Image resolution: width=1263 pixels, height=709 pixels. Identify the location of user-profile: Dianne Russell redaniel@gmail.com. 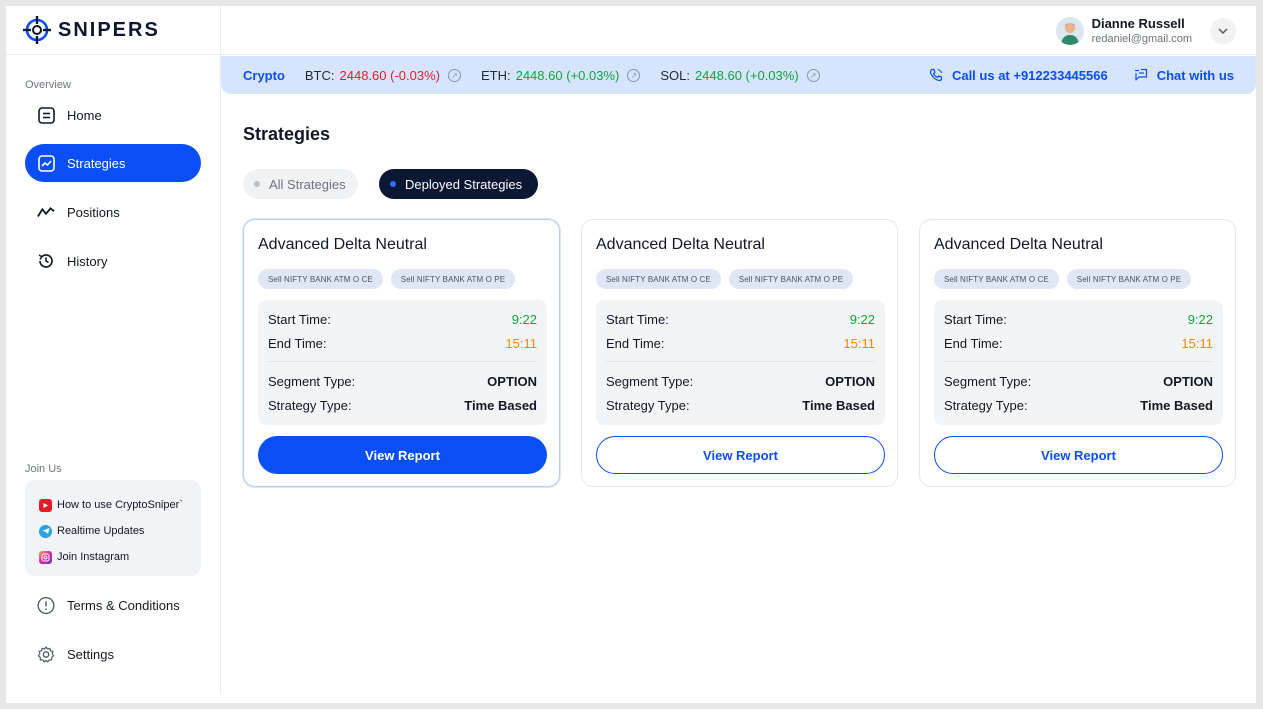
(1145, 30).